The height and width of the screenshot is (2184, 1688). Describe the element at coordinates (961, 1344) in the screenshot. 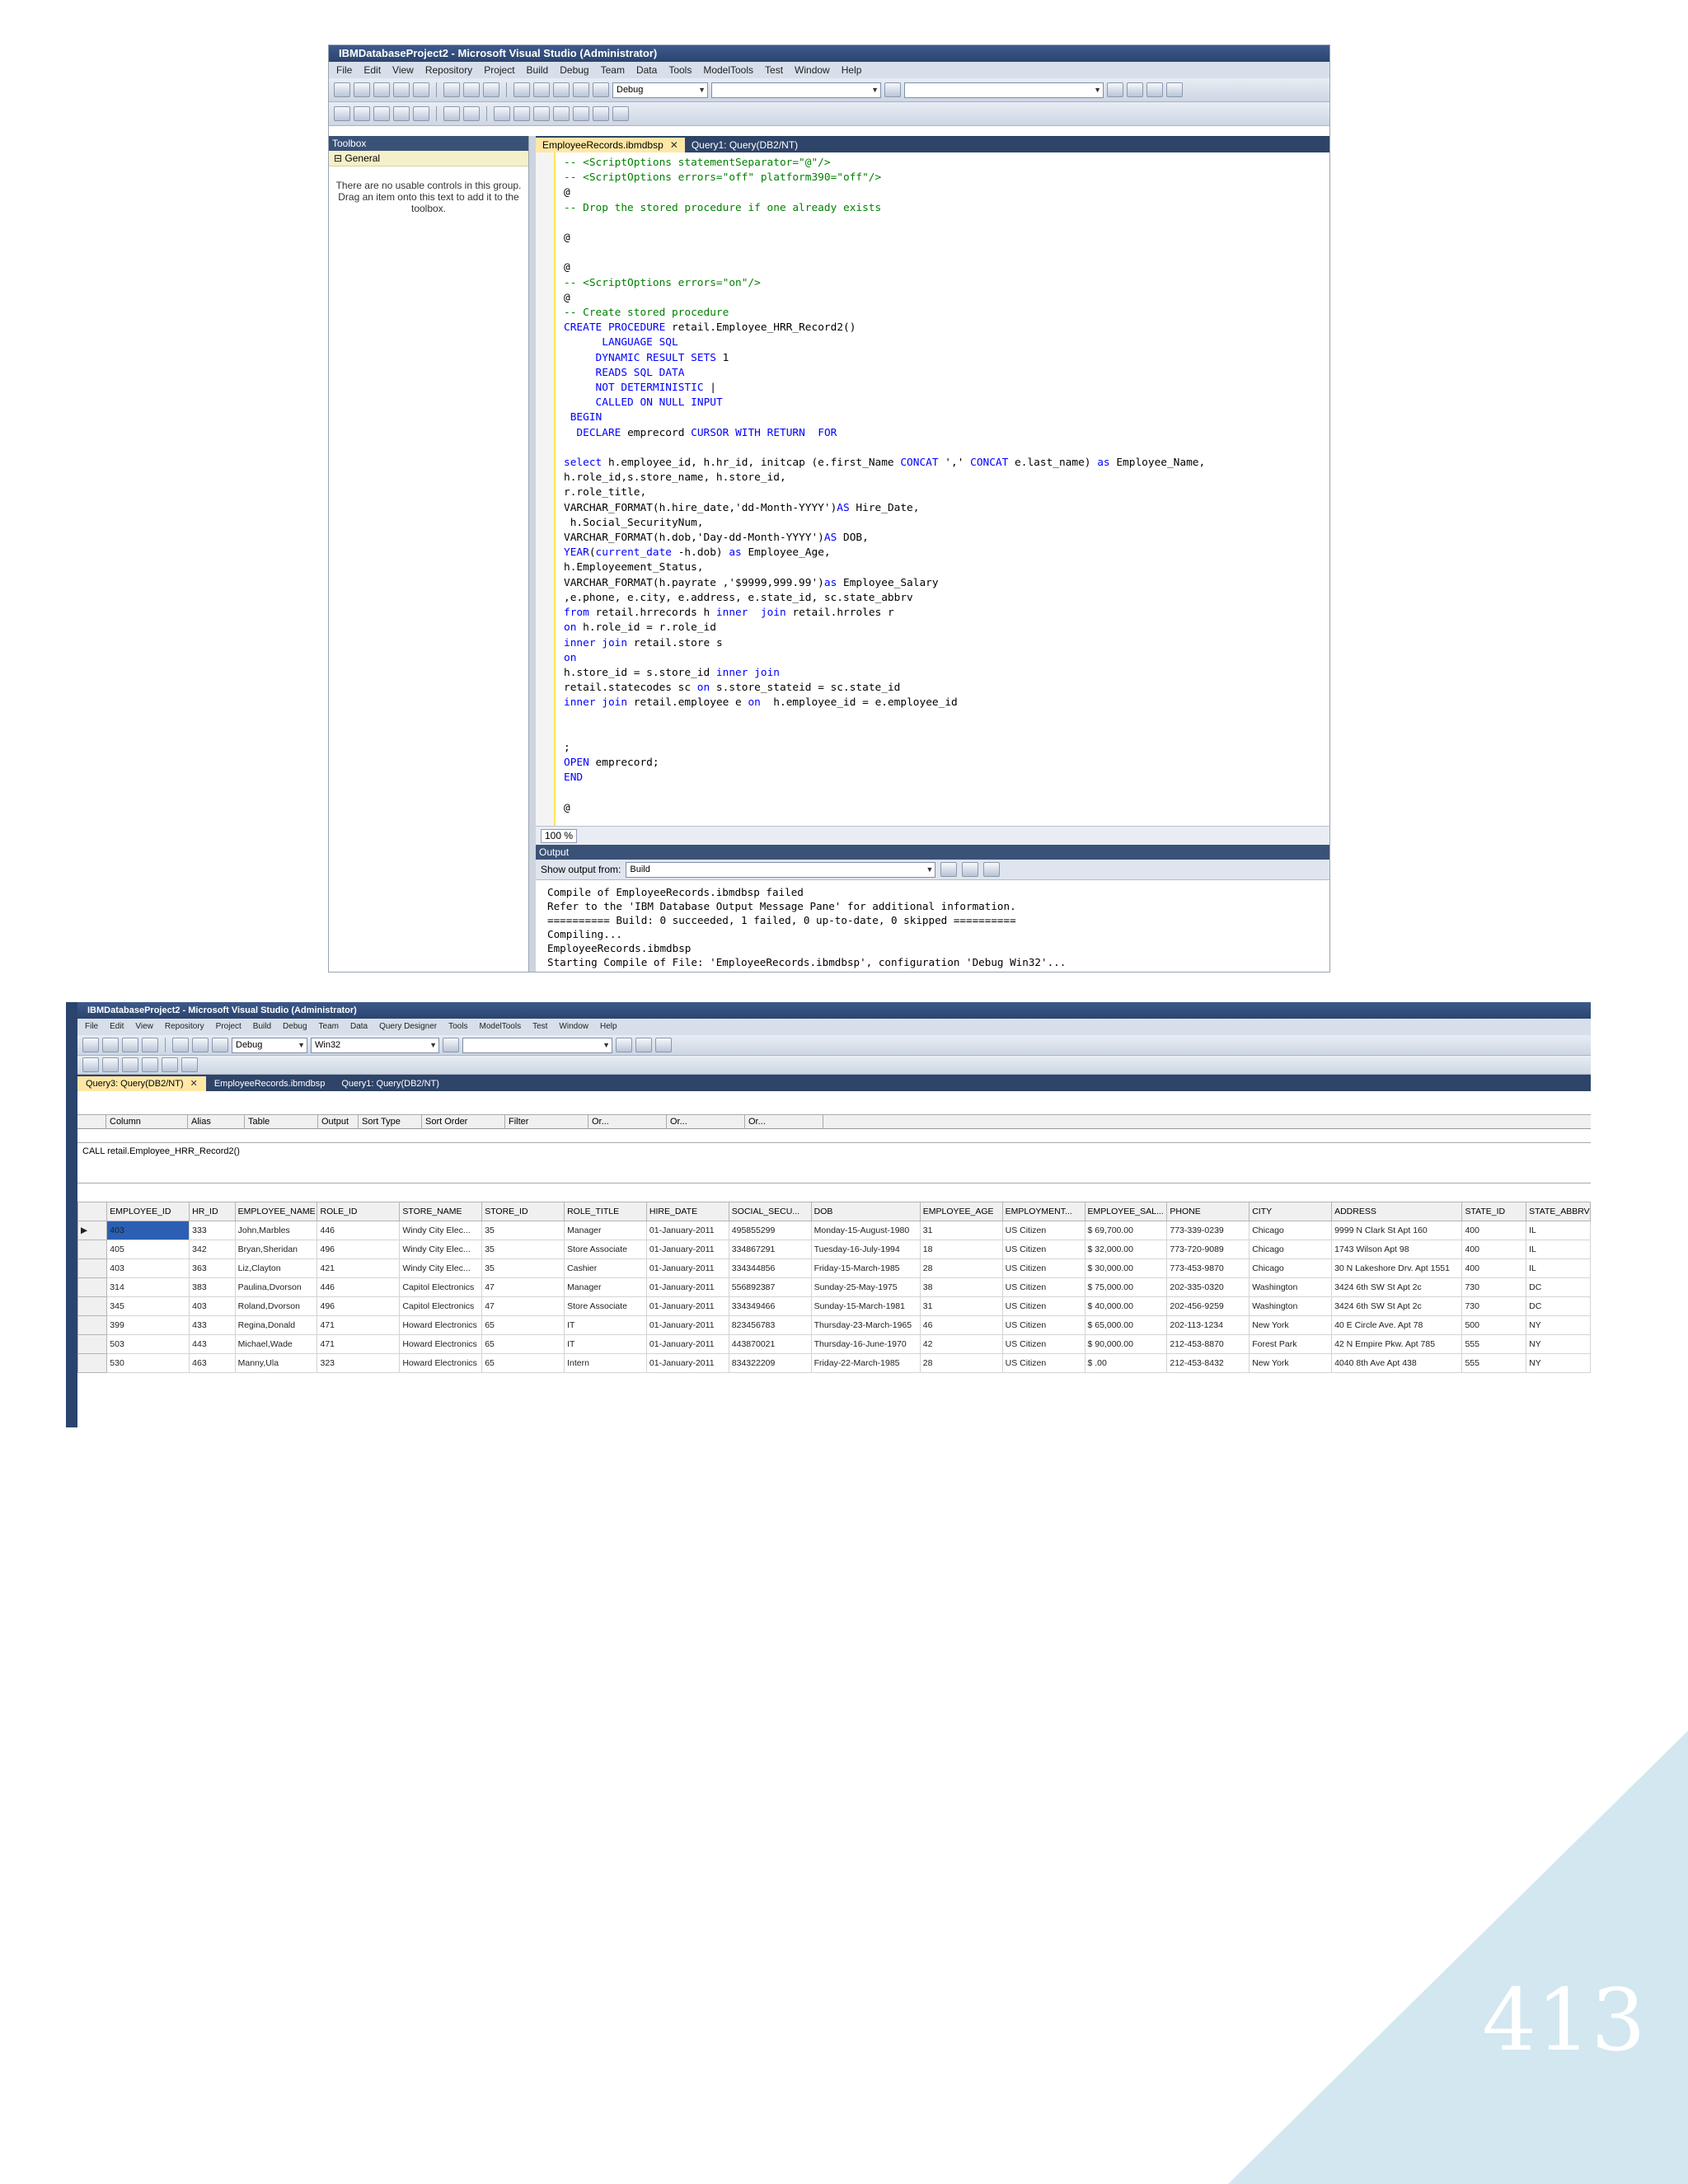

I see `table-cell: 42` at that location.